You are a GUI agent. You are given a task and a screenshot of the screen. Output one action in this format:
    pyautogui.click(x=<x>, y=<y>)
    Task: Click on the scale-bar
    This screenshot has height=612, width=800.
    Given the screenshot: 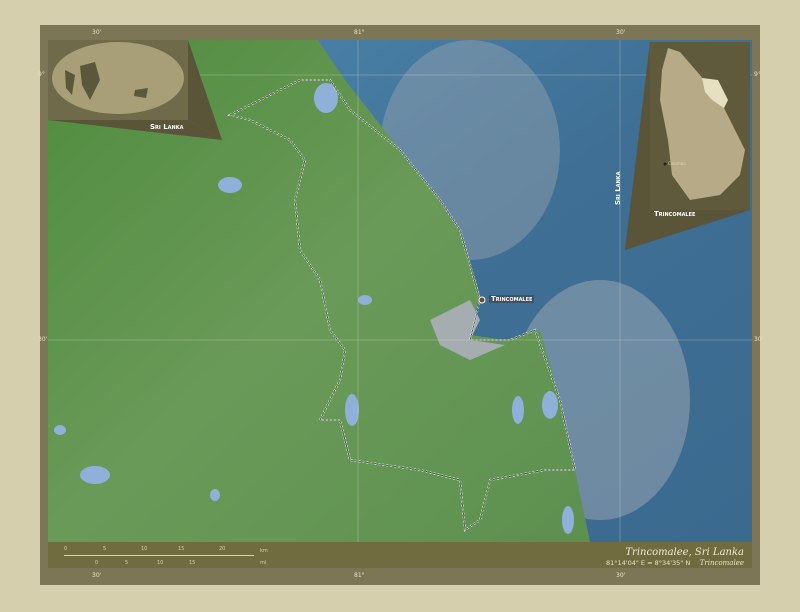 What is the action you would take?
    pyautogui.click(x=159, y=555)
    